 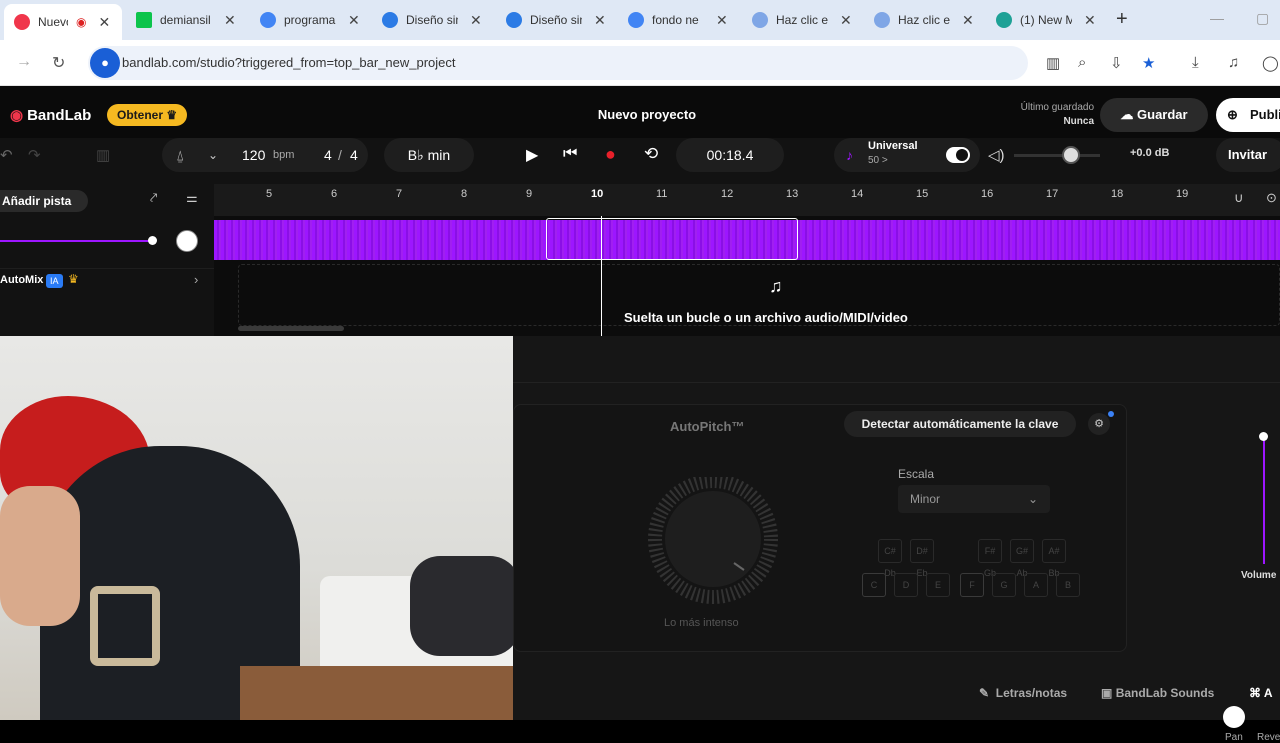 I want to click on chevron-right-icon: ›, so click(x=196, y=279).